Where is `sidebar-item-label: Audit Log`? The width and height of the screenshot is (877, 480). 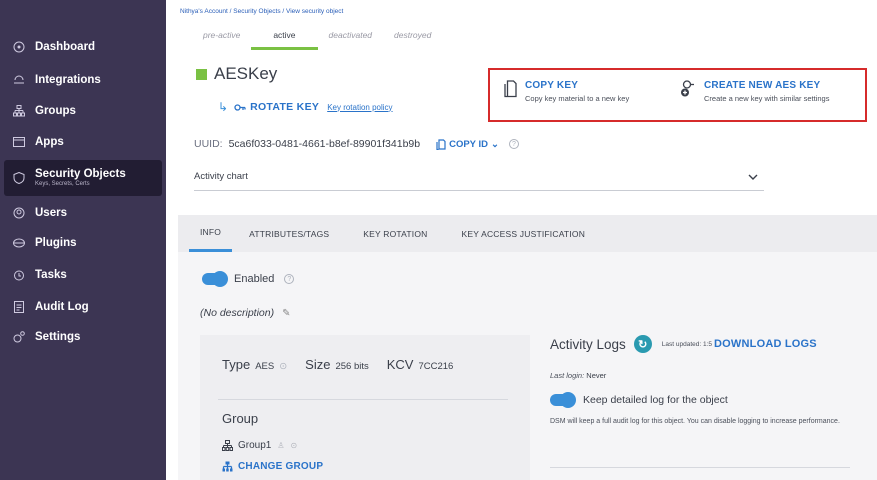
sidebar-item-label: Audit Log is located at coordinates (62, 307).